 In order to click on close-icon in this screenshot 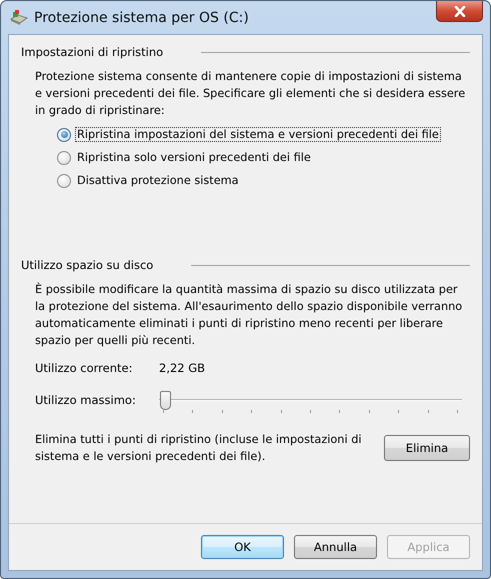, I will do `click(460, 11)`.